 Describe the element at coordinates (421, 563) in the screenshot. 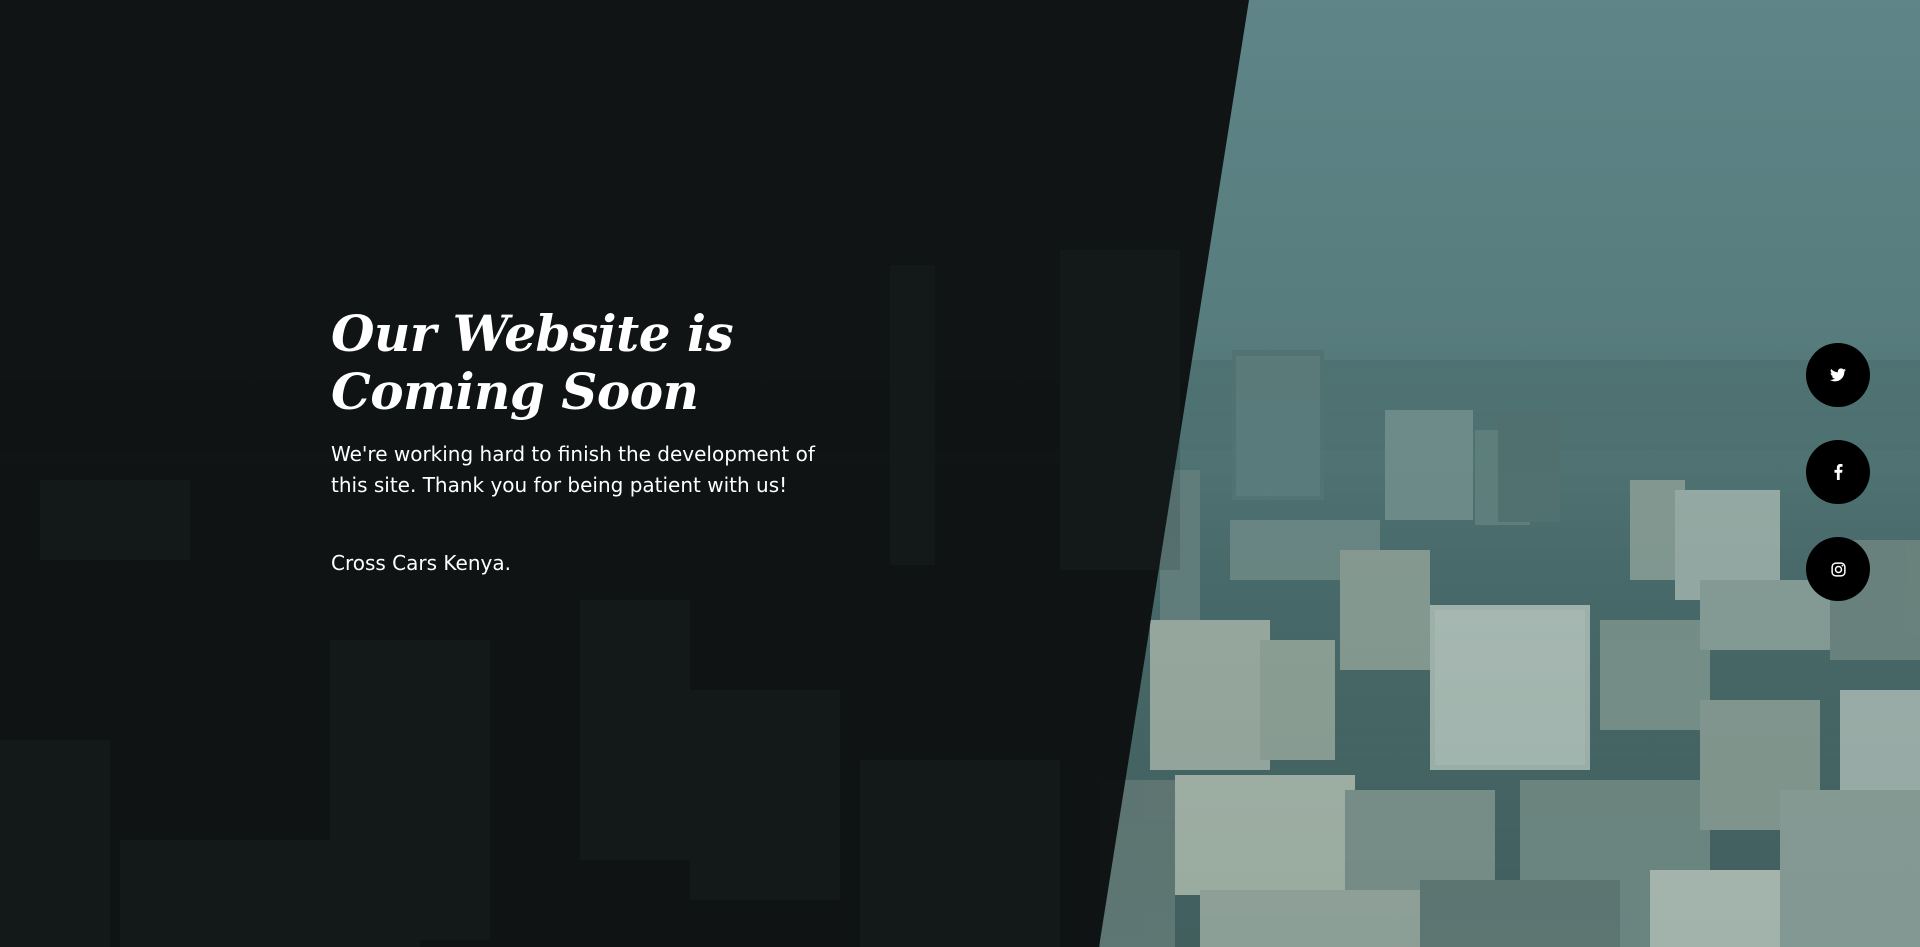

I see `company-name: Cross Cars Kenya.` at that location.